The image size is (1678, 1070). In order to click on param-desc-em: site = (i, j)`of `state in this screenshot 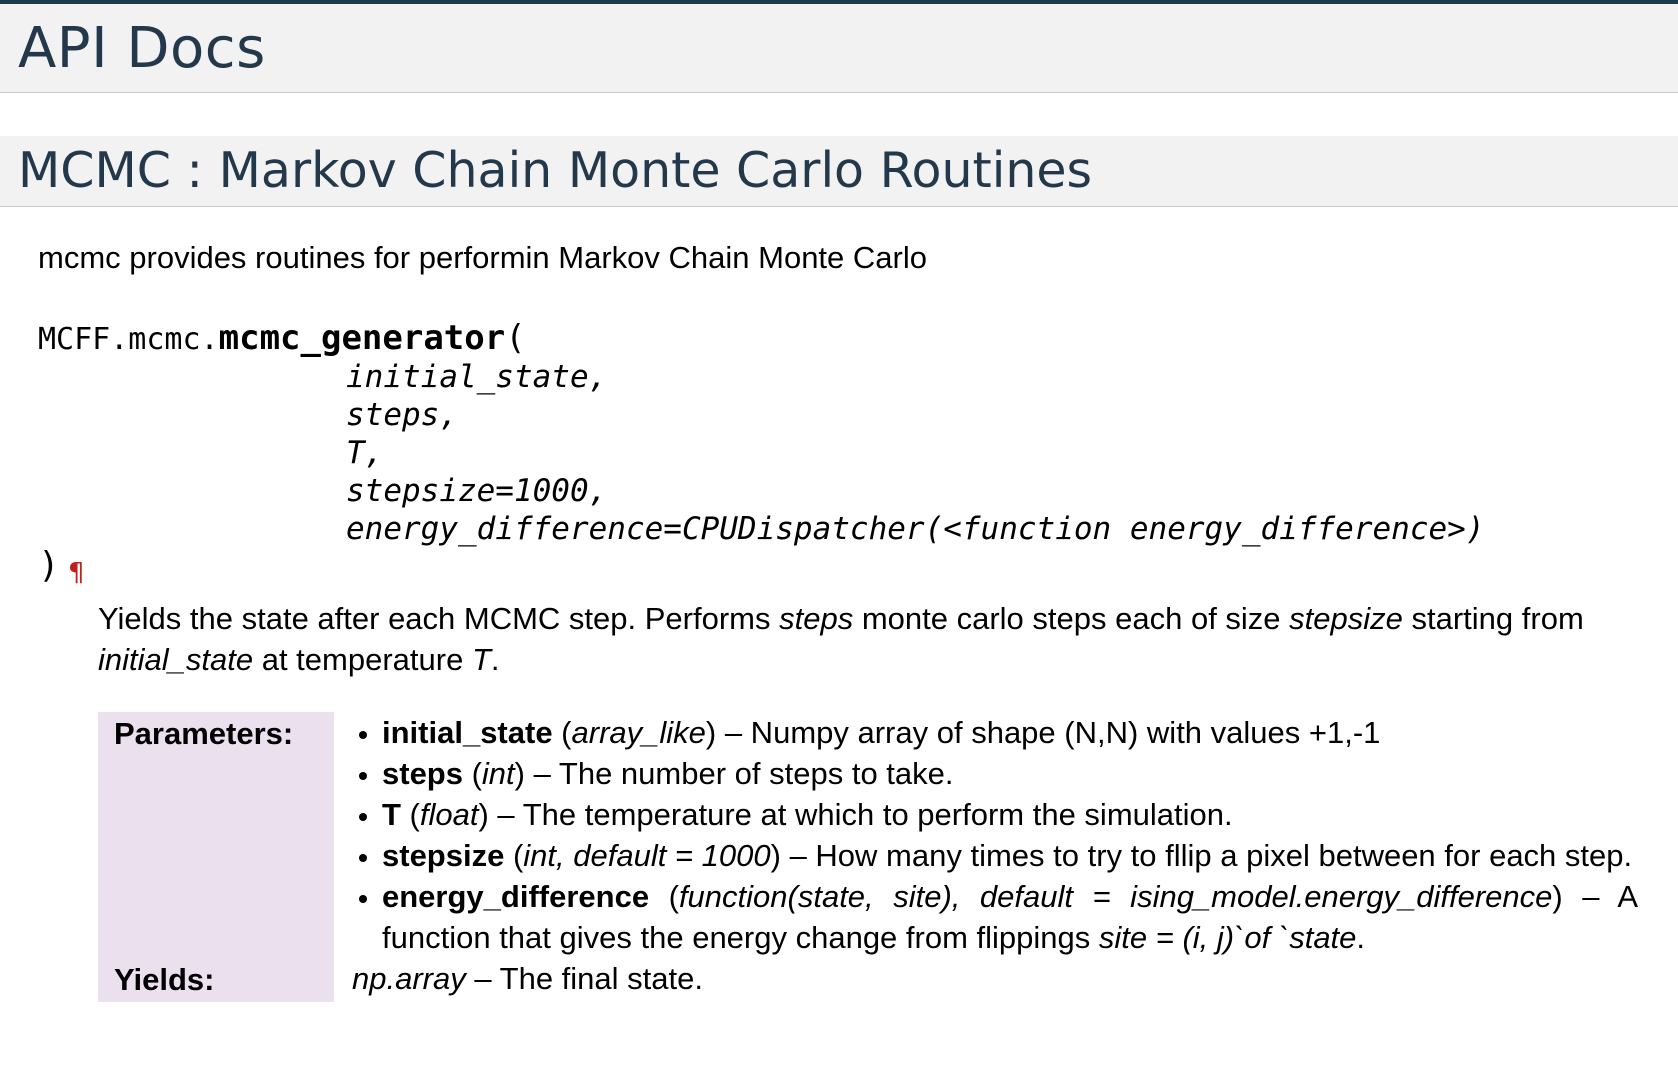, I will do `click(1227, 937)`.